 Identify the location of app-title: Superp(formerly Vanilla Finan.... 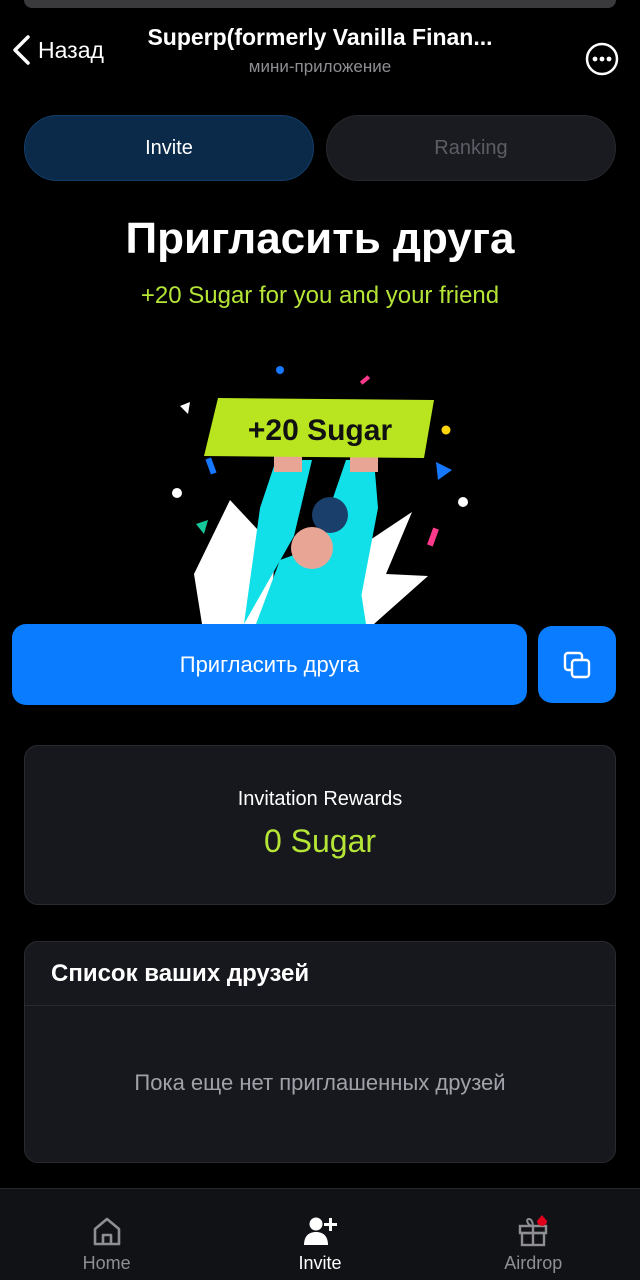
(320, 37).